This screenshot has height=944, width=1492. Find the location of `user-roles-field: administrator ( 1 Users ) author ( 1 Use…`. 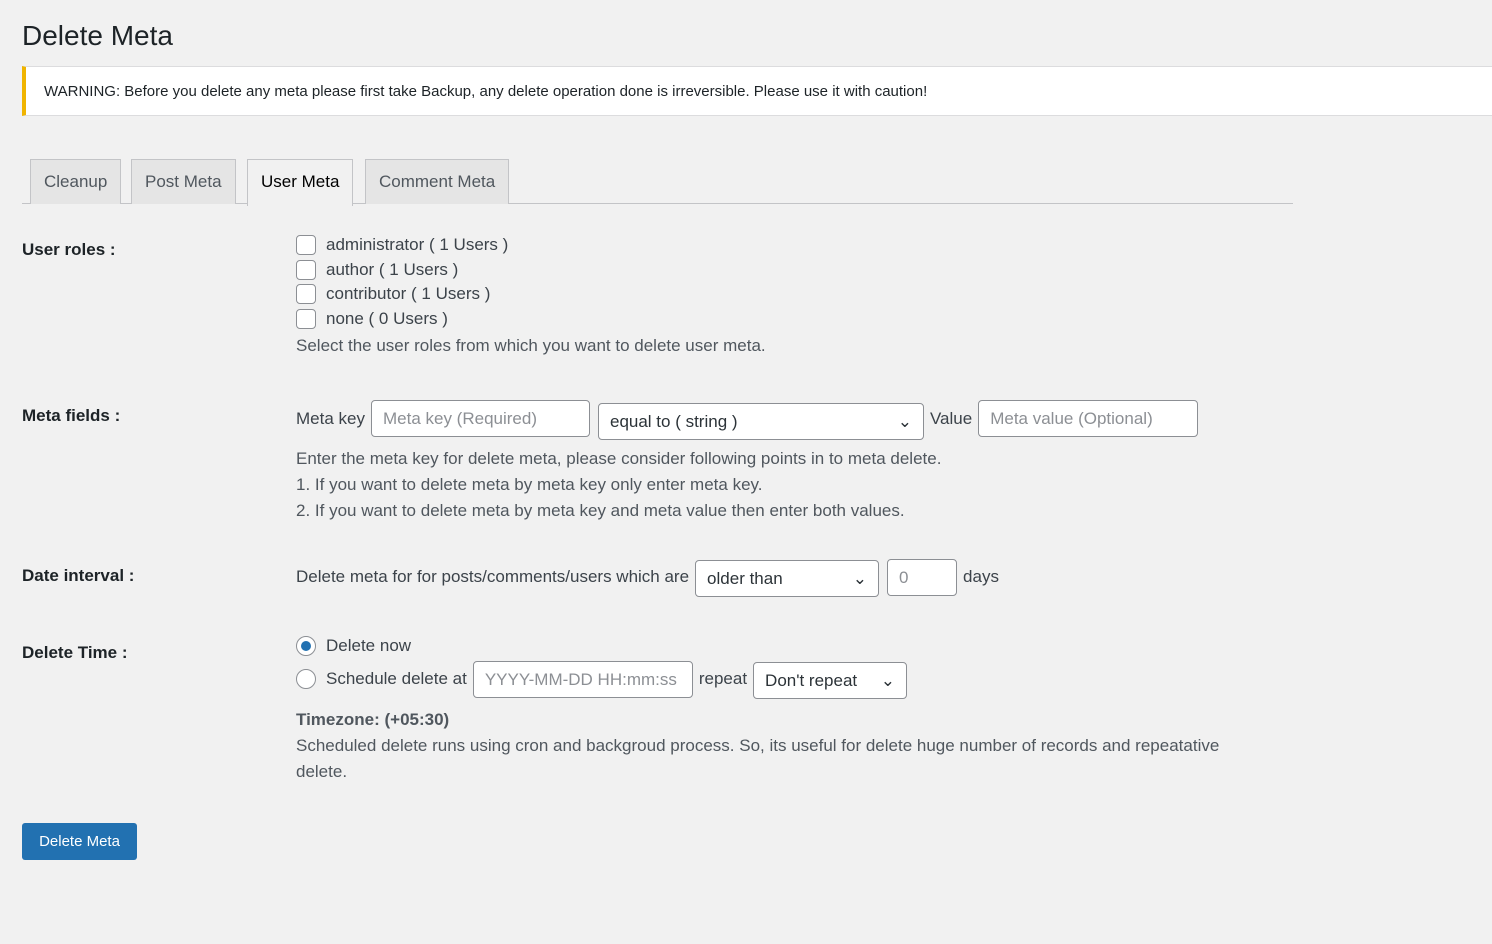

user-roles-field: administrator ( 1 Users ) author ( 1 Use… is located at coordinates (531, 296).